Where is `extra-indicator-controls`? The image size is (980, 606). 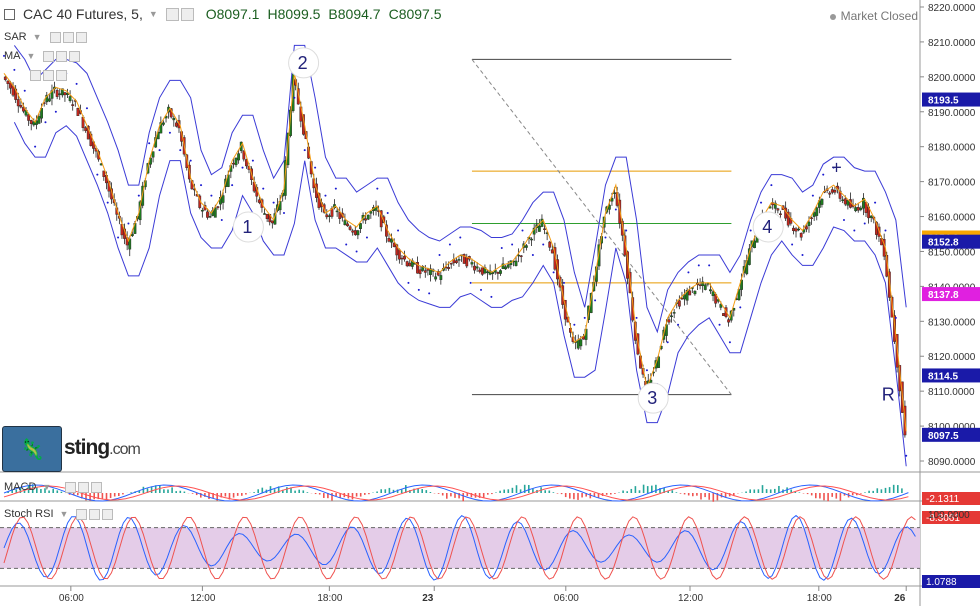
extra-indicator-controls is located at coordinates (49, 75).